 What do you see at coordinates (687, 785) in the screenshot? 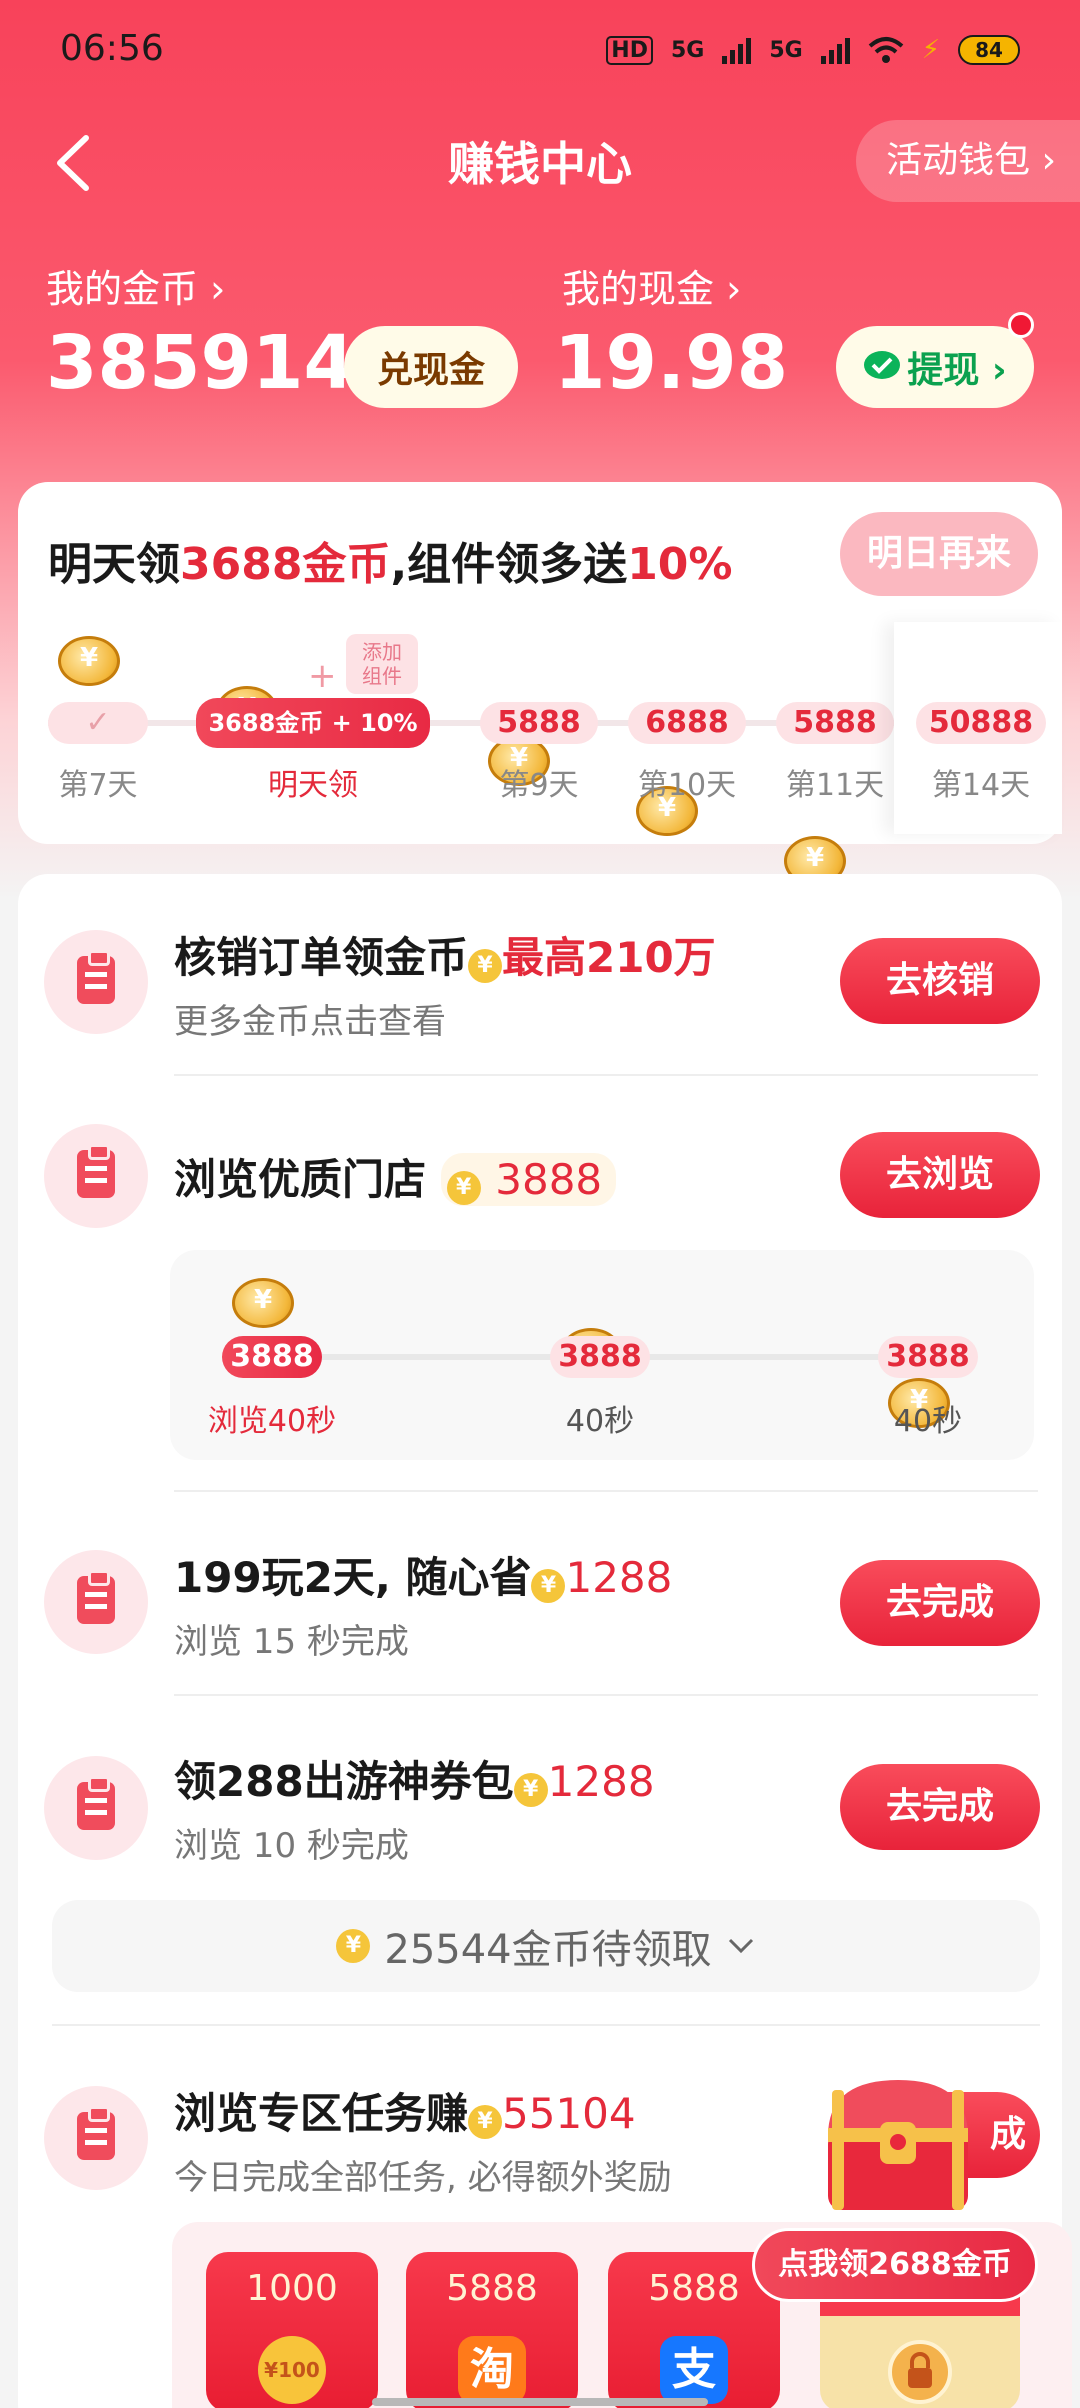
I see `day-label: 第10天` at bounding box center [687, 785].